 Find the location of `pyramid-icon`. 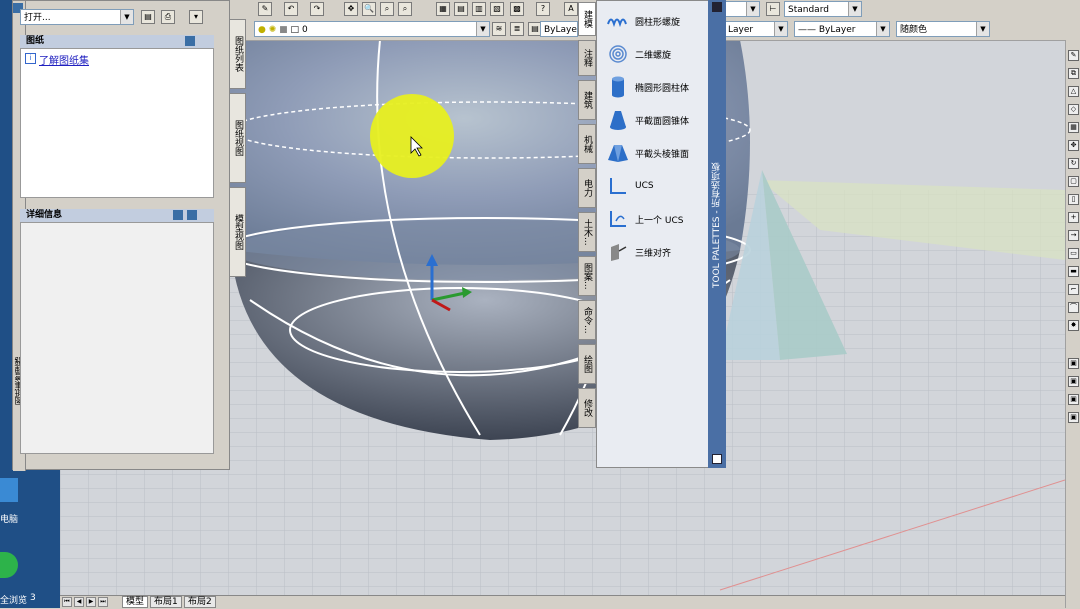

pyramid-icon is located at coordinates (618, 153).